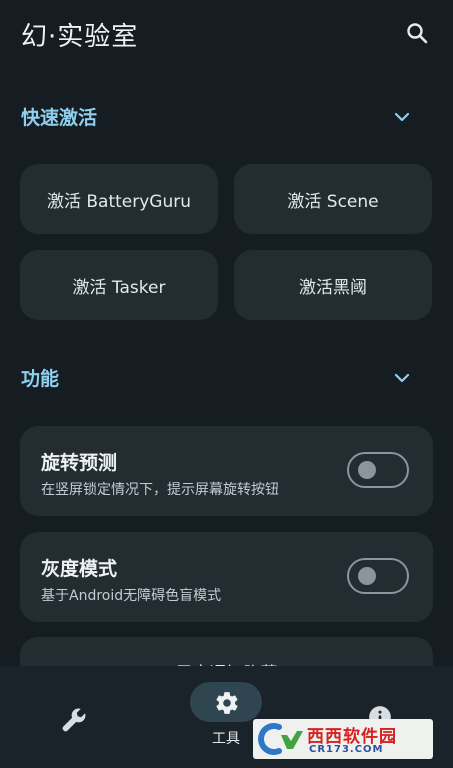  I want to click on quick-activate-header: 快速激活, so click(226, 116).